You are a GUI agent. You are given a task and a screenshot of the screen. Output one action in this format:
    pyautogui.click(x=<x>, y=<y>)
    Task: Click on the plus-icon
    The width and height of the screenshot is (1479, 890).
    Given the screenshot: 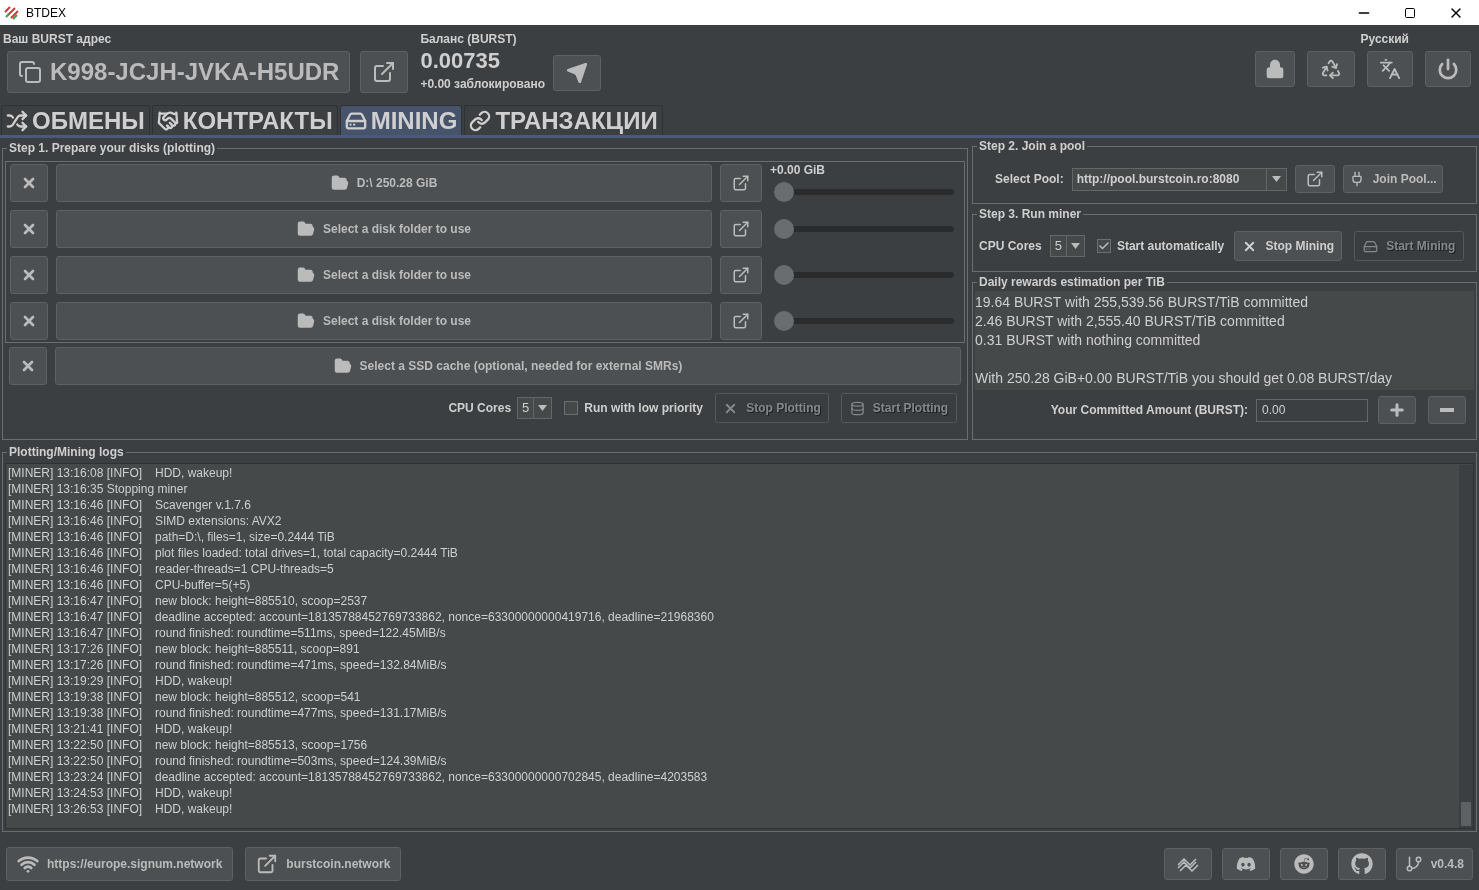 What is the action you would take?
    pyautogui.click(x=1397, y=410)
    